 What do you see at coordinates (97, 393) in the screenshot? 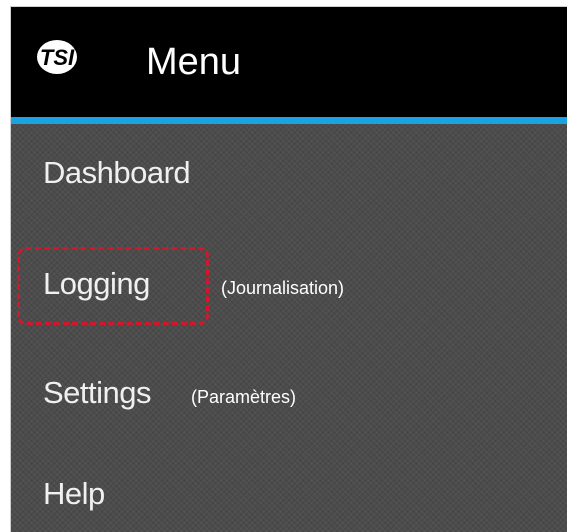
I see `menu-item-settings: Settings` at bounding box center [97, 393].